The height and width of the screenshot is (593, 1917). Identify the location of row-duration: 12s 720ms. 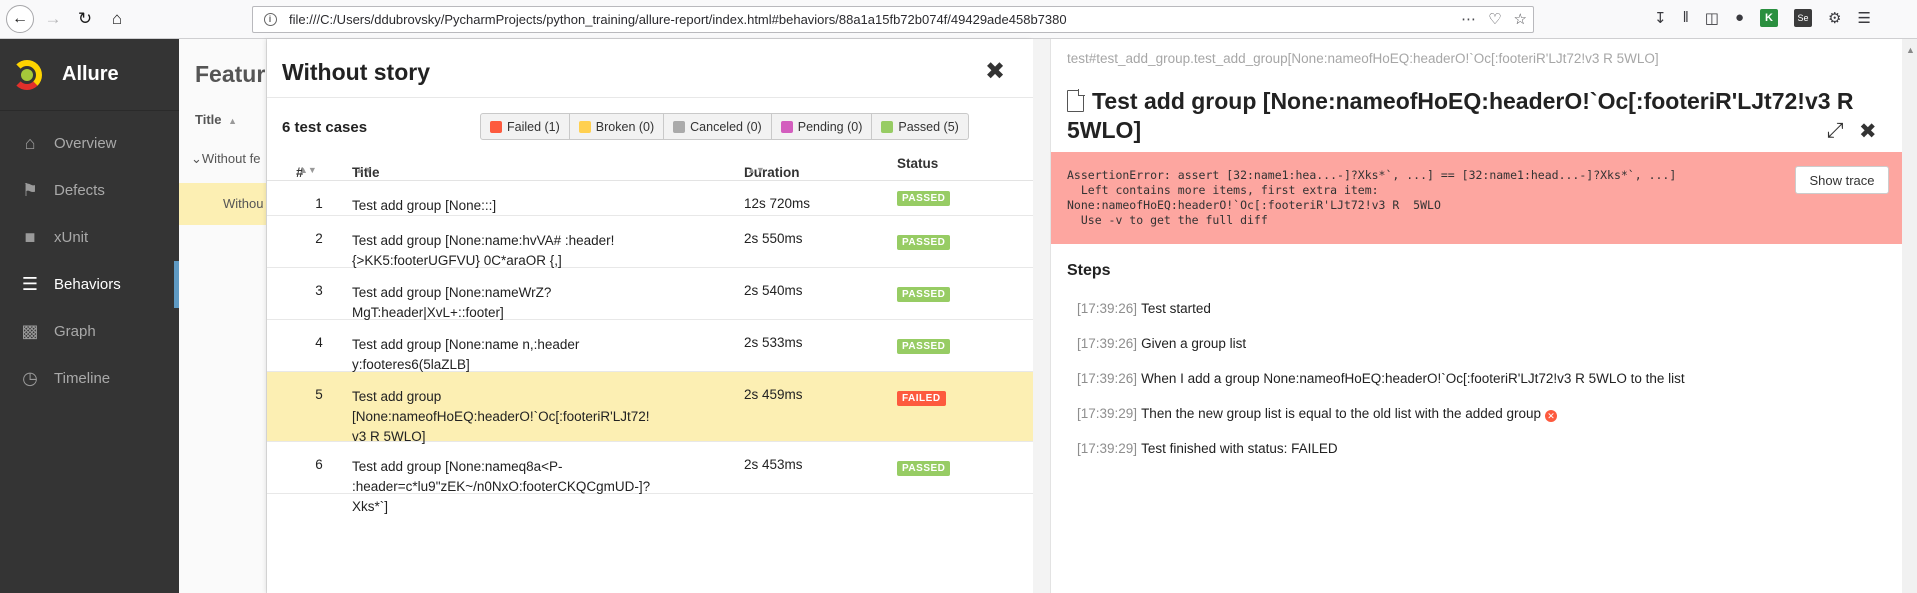
(777, 203).